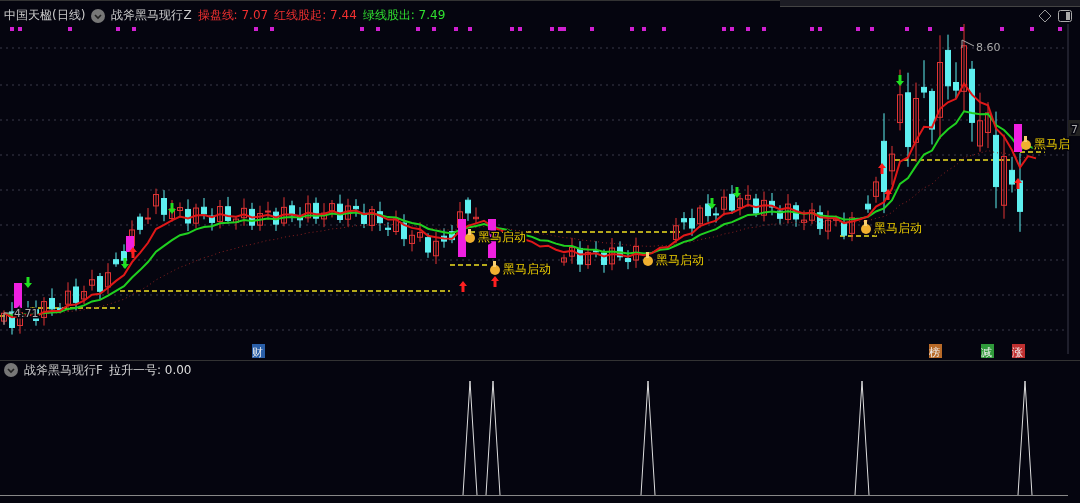 The width and height of the screenshot is (1080, 503). I want to click on diamond-icon, so click(1045, 15).